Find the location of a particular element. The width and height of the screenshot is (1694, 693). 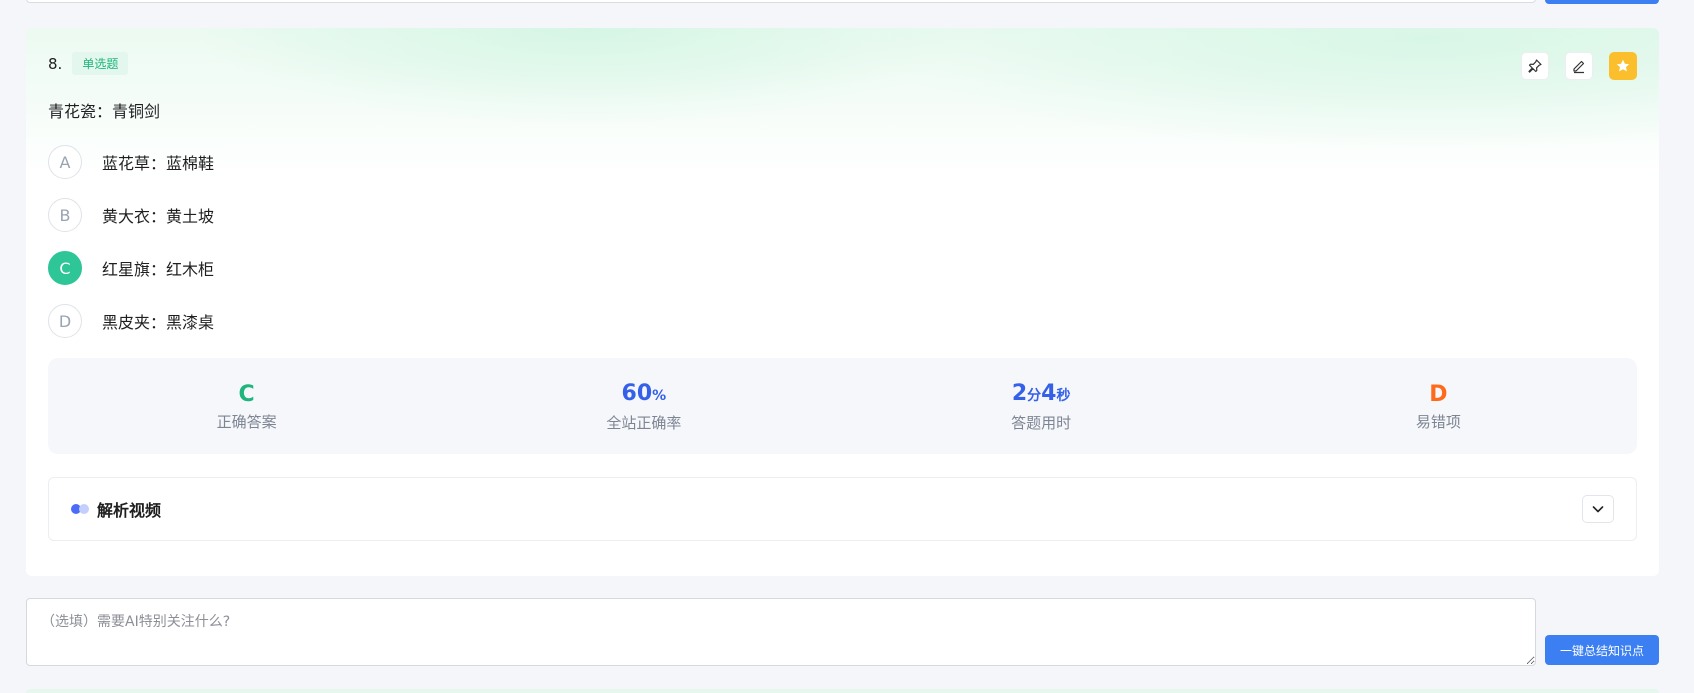

video-dots-icon is located at coordinates (80, 509).